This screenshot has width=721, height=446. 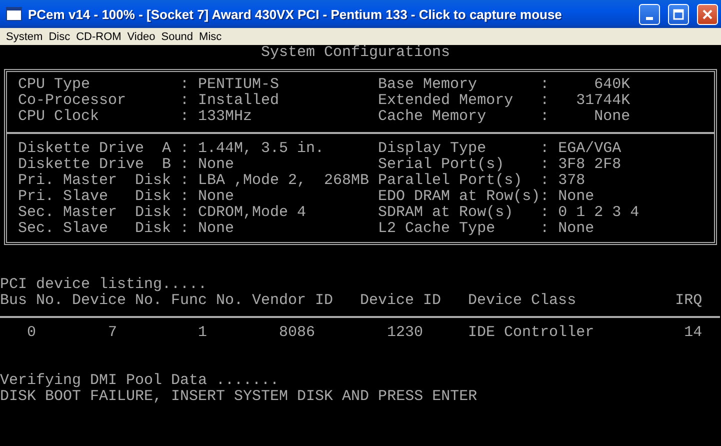 I want to click on table-cell: 0, so click(x=31, y=332).